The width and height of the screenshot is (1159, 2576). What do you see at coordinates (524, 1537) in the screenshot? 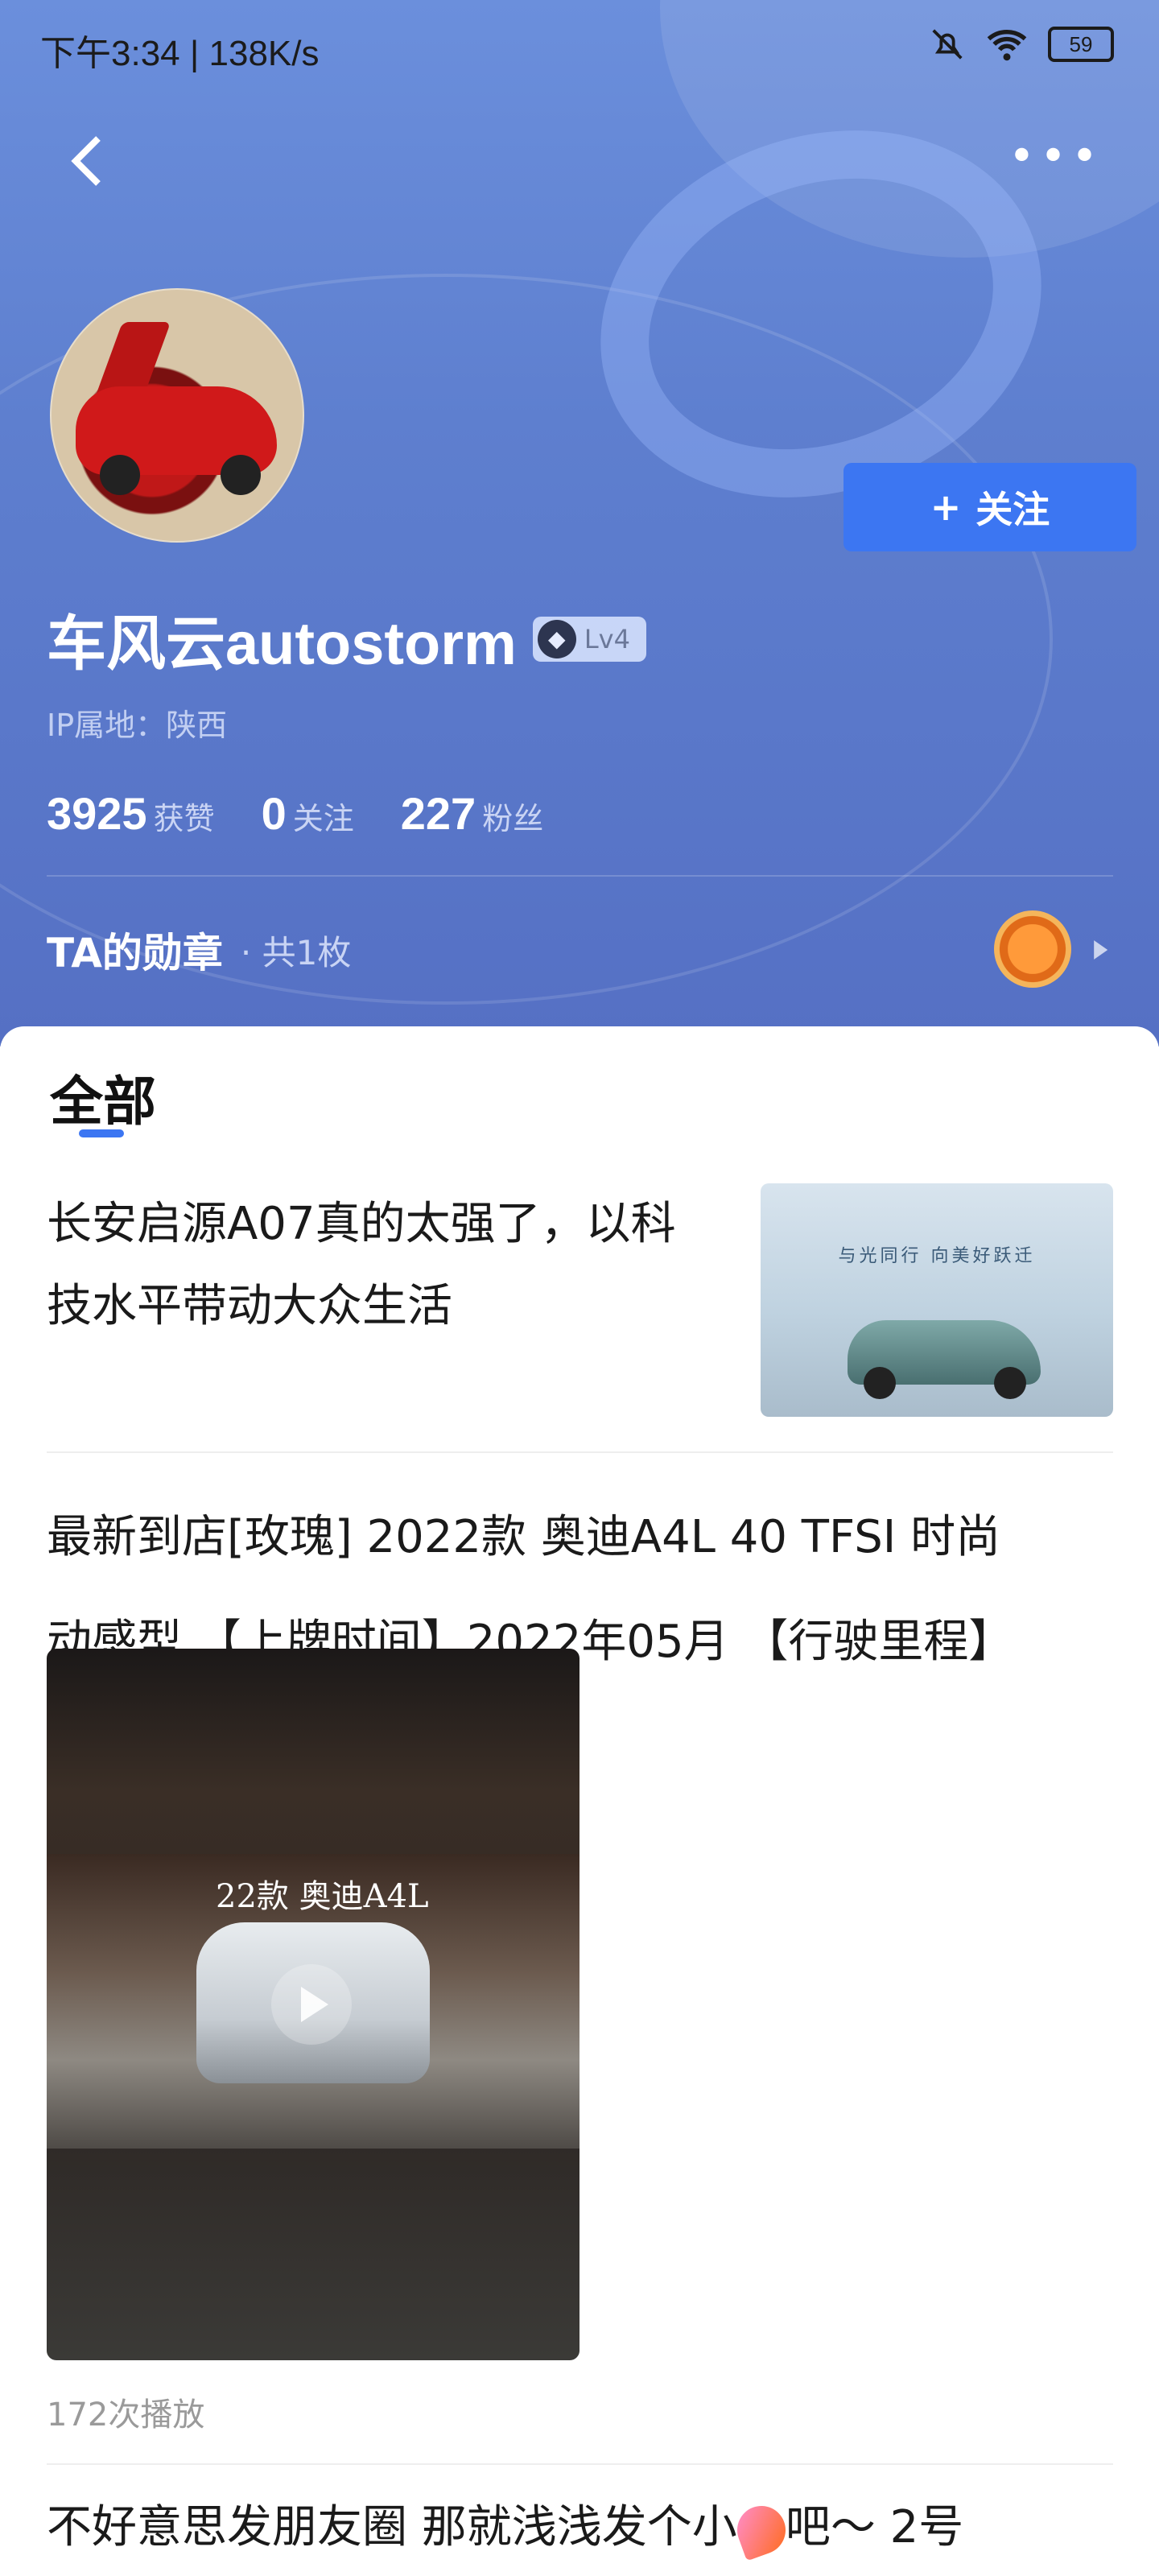
I see `post-title-line: 最新到店[玫瑰] 2022款 奥迪A4L 40 TFSI 时尚` at bounding box center [524, 1537].